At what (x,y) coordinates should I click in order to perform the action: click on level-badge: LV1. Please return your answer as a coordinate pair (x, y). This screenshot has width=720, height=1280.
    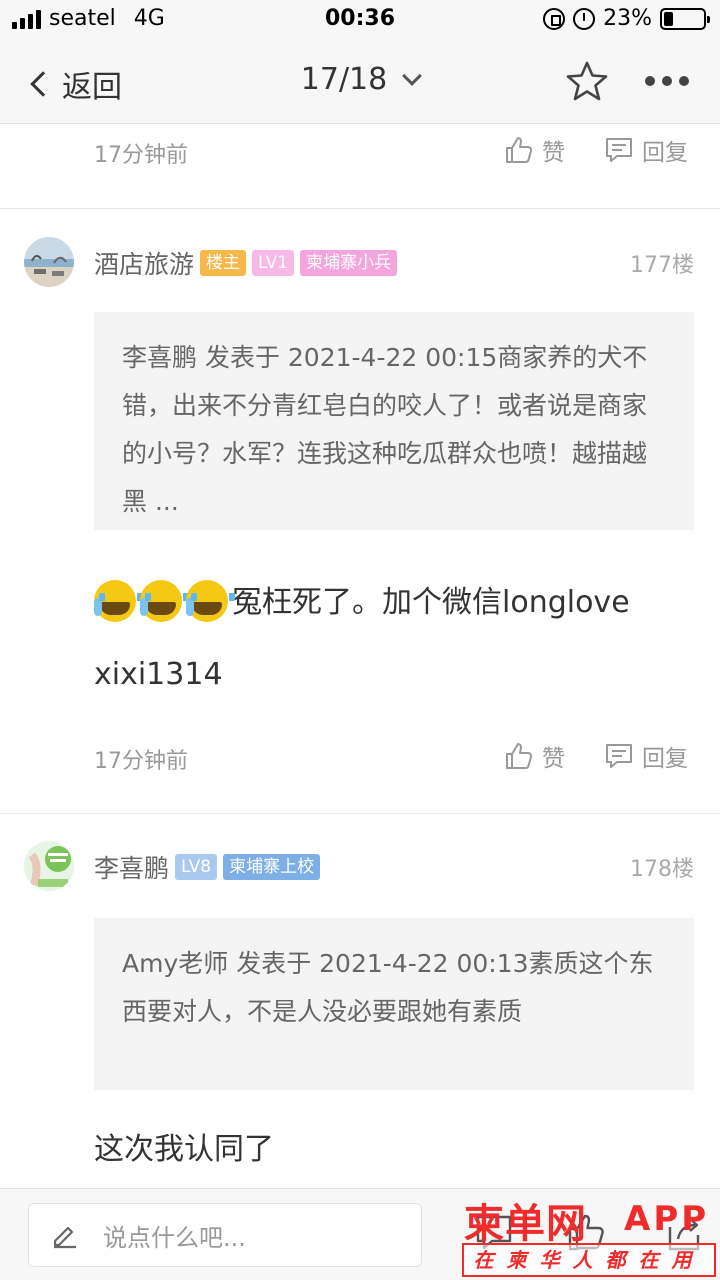
    Looking at the image, I should click on (273, 263).